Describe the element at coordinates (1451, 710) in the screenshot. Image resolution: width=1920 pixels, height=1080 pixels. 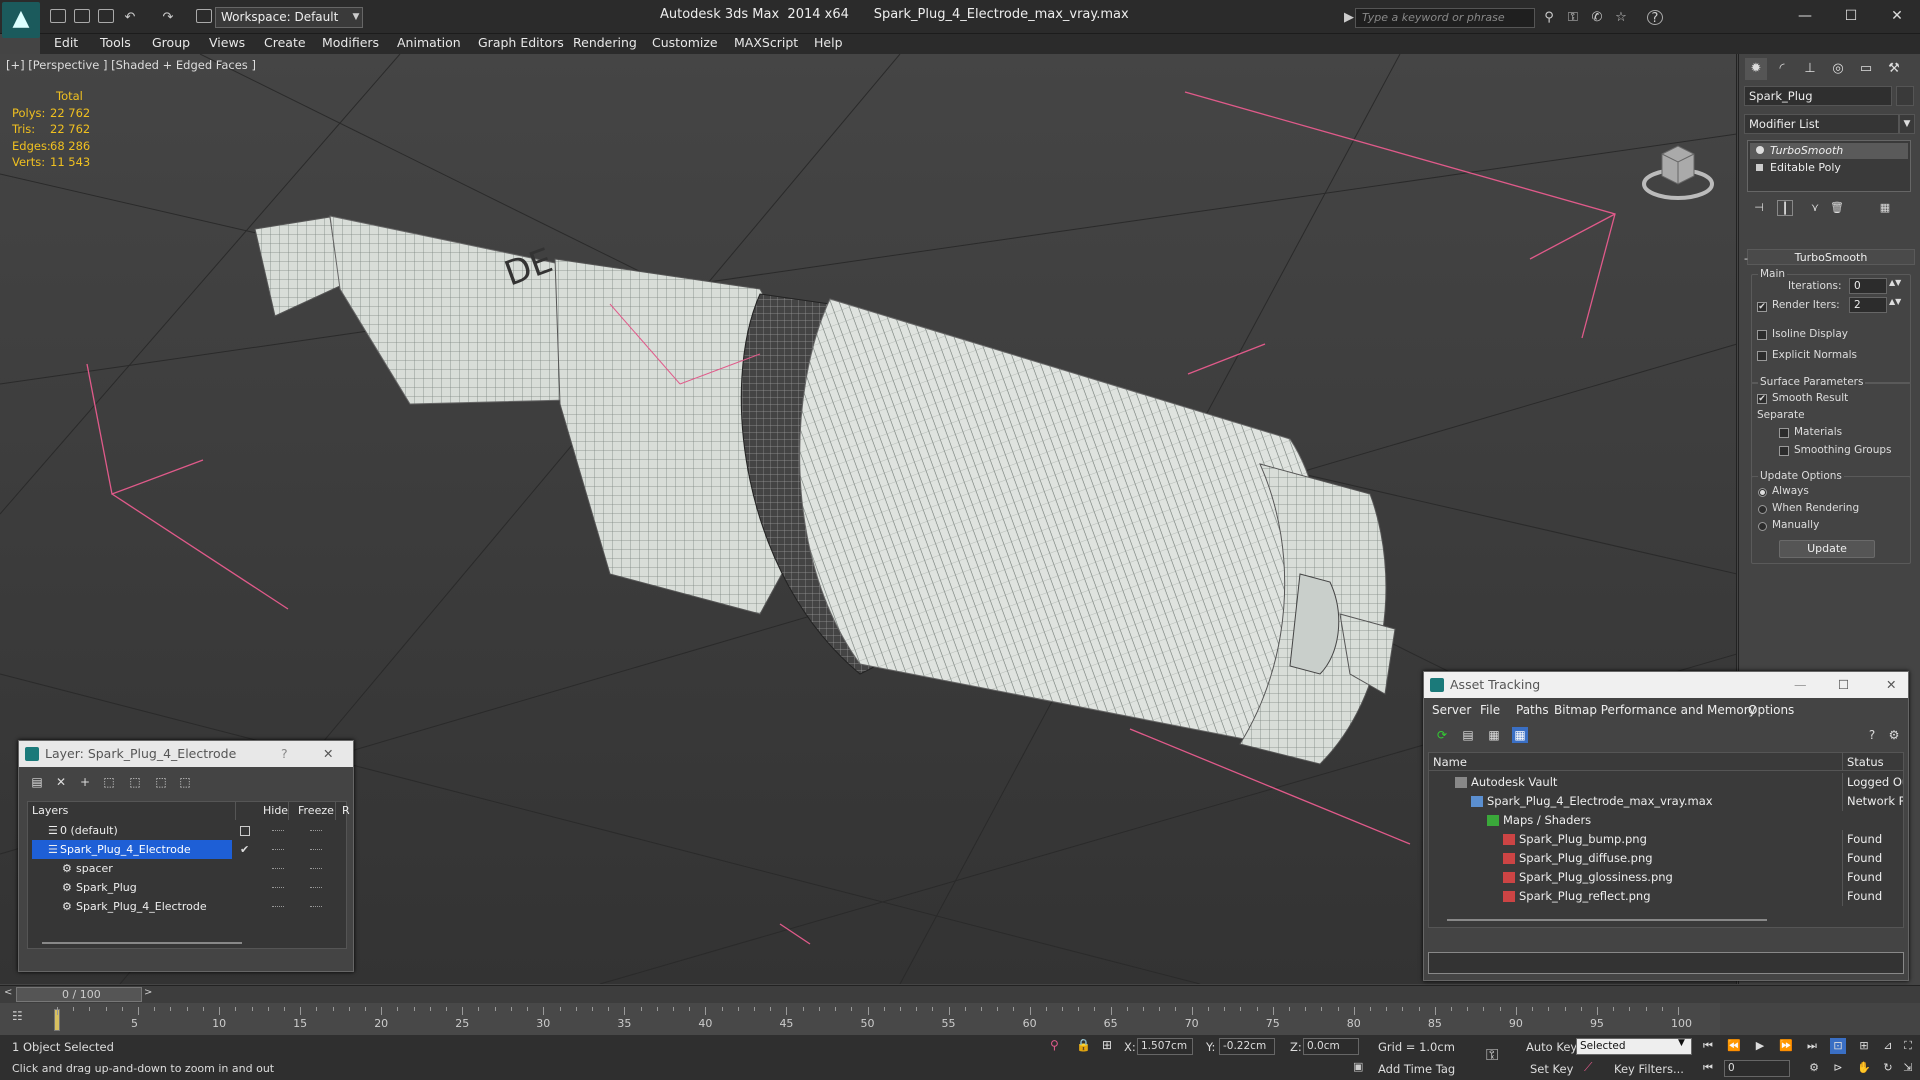
I see `menu-server: Server` at that location.